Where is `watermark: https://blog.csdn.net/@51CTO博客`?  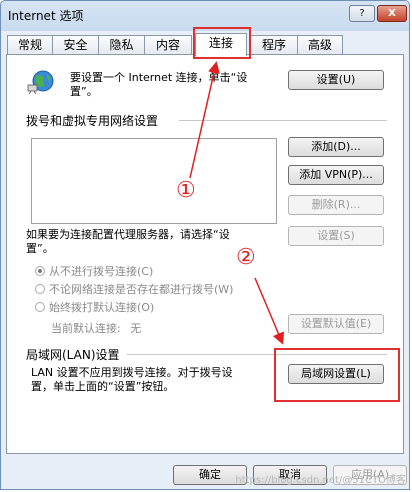
watermark: https://blog.csdn.net/@51CTO博客 is located at coordinates (320, 480).